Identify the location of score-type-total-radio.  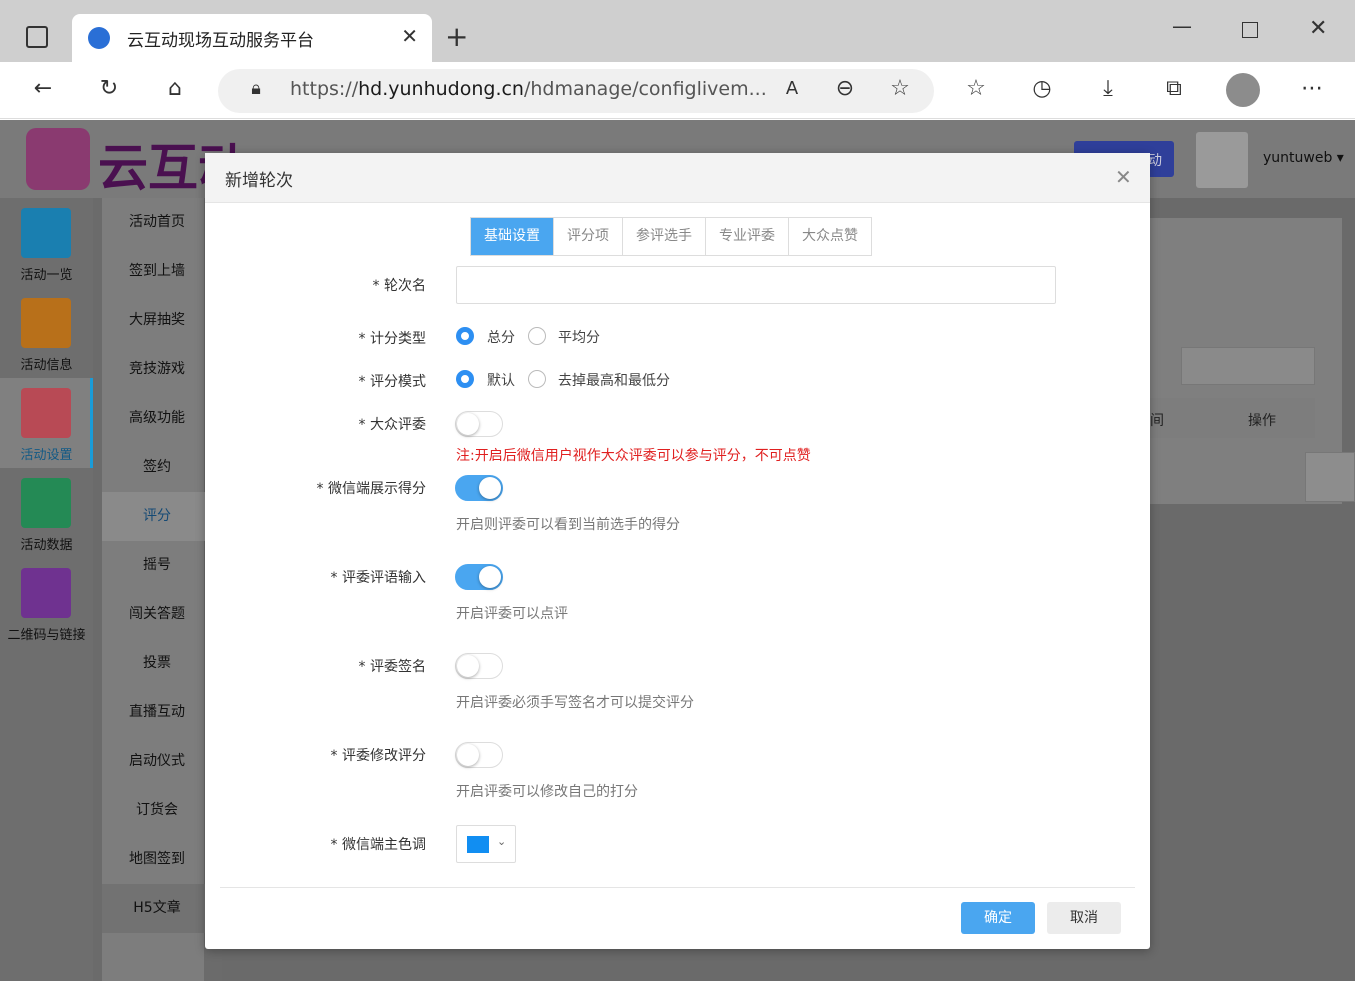
(465, 336).